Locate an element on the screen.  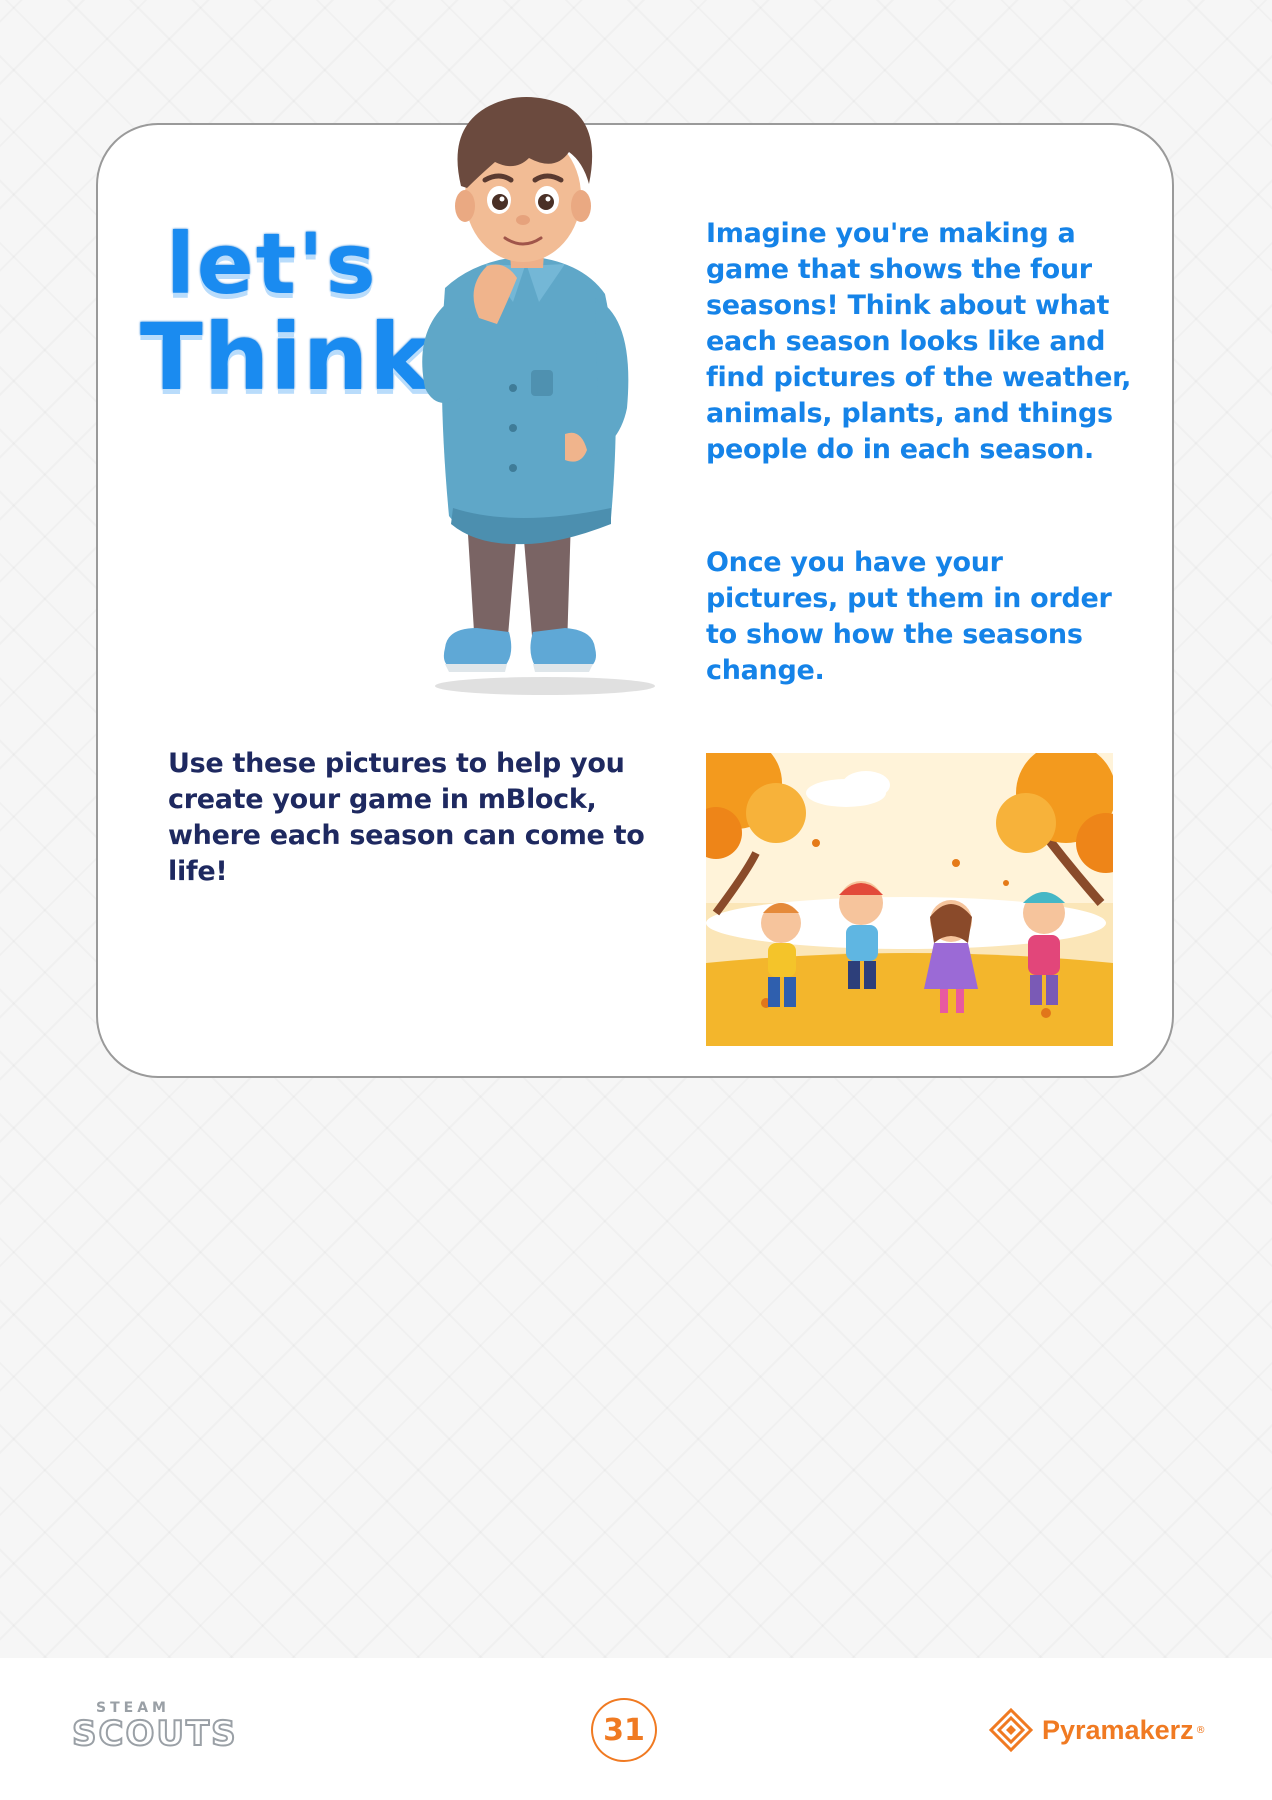
title-think: Think is located at coordinates (286, 357).